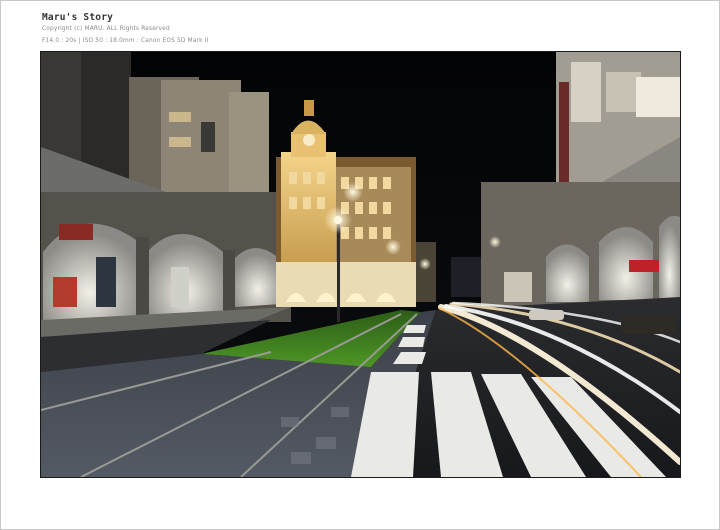 Image resolution: width=720 pixels, height=530 pixels. I want to click on copyright-line: Copyright (c) MARU. ALL Rights Reserved, so click(106, 29).